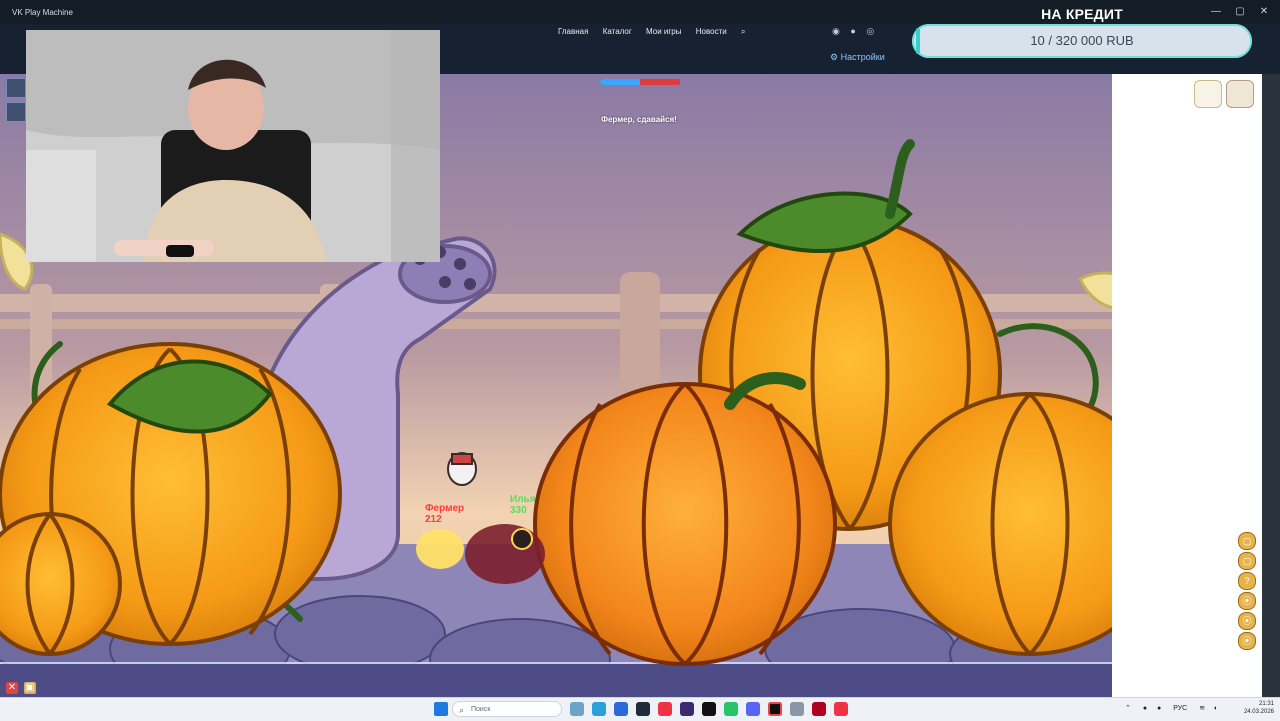  What do you see at coordinates (29, 688) in the screenshot?
I see `chat-icon: ▣` at bounding box center [29, 688].